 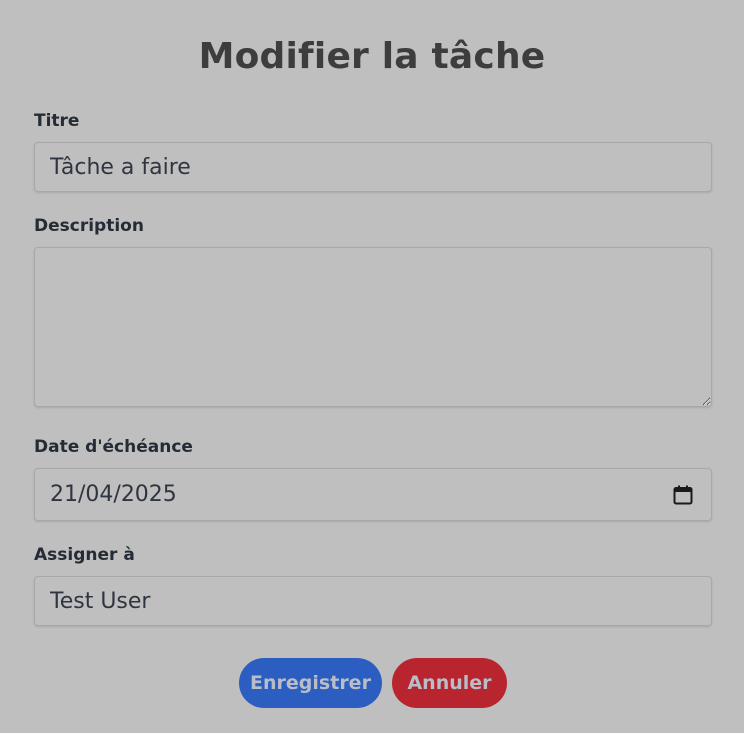 What do you see at coordinates (372, 56) in the screenshot?
I see `modal-title: Modifier la tâche` at bounding box center [372, 56].